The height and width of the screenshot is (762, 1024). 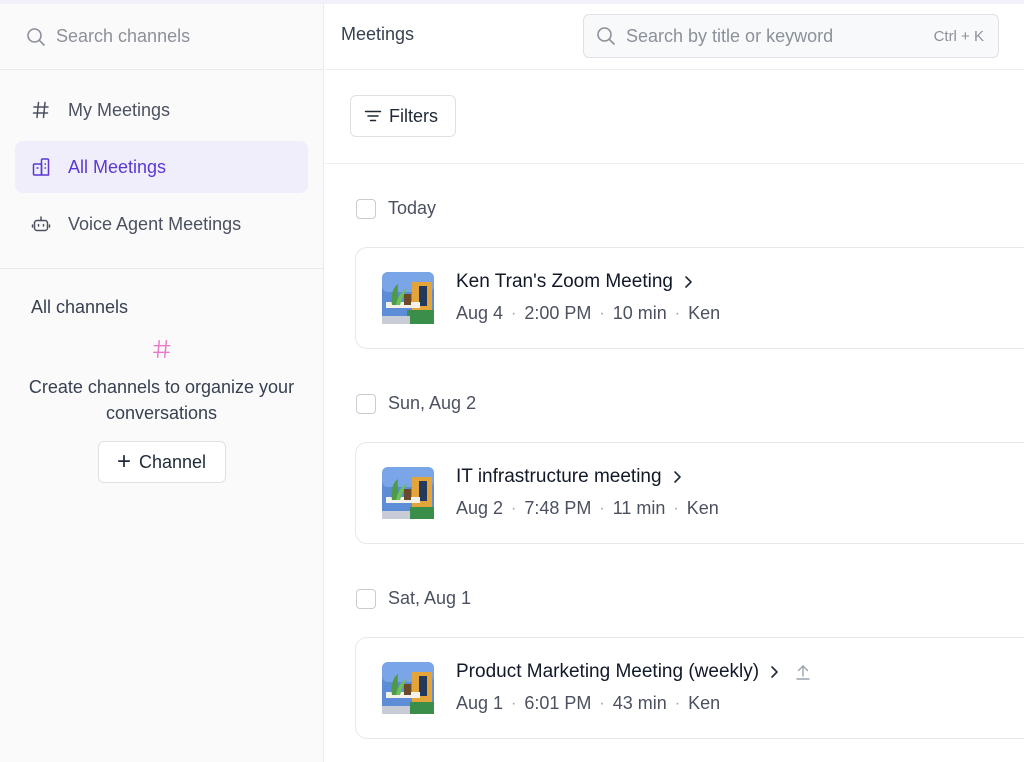 I want to click on meeting-duration: 43 min, so click(x=639, y=703).